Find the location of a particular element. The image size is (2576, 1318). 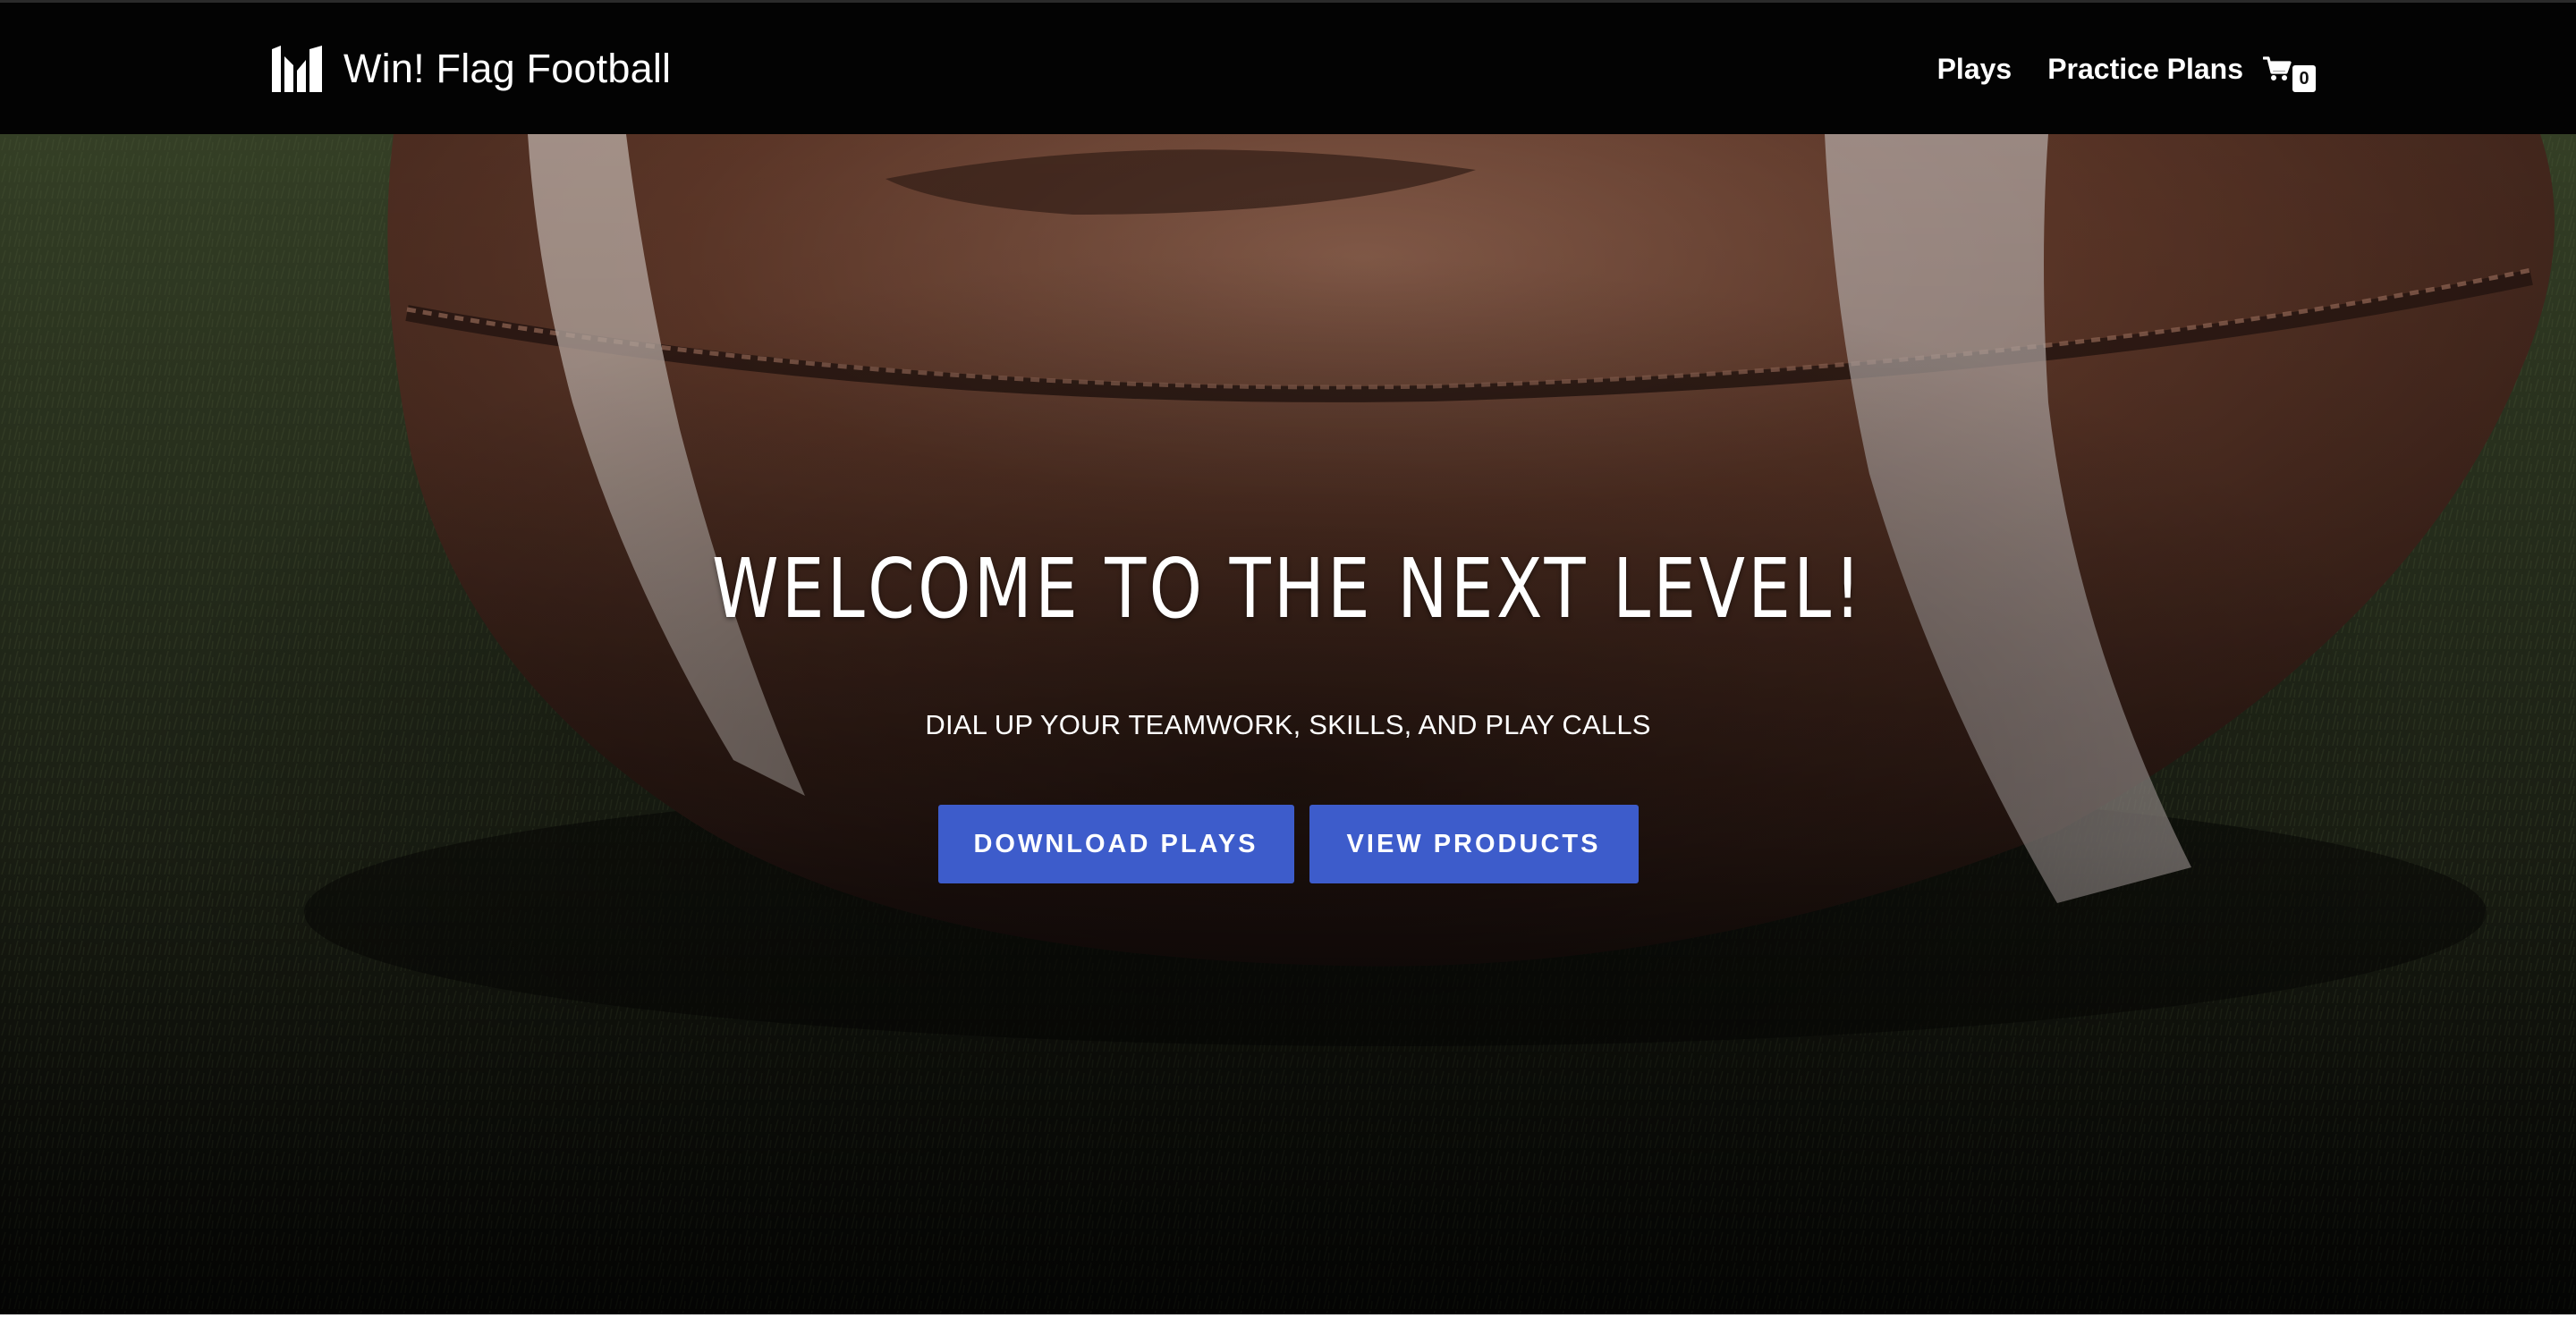

cart-icon is located at coordinates (2277, 68).